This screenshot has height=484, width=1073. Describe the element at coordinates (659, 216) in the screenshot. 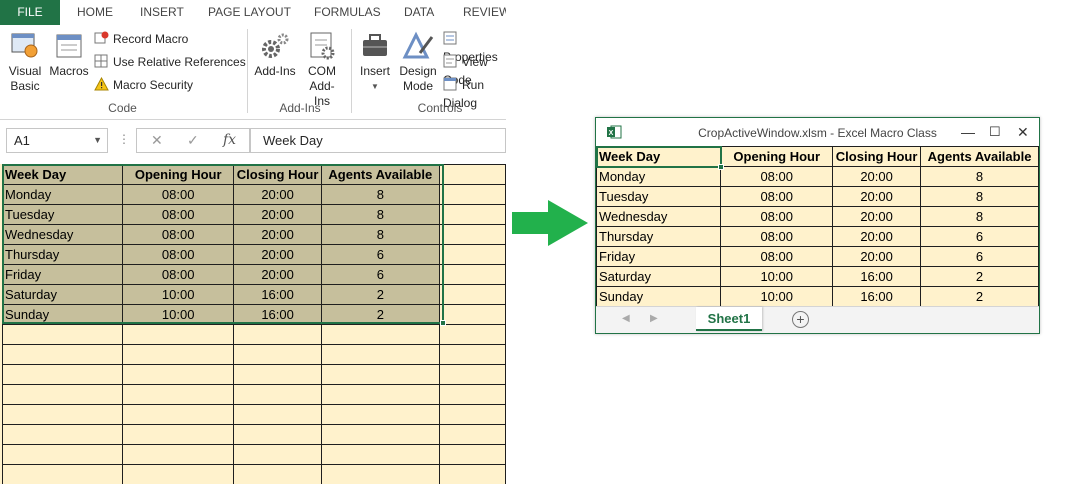

I see `table-cell: Wednesday` at that location.